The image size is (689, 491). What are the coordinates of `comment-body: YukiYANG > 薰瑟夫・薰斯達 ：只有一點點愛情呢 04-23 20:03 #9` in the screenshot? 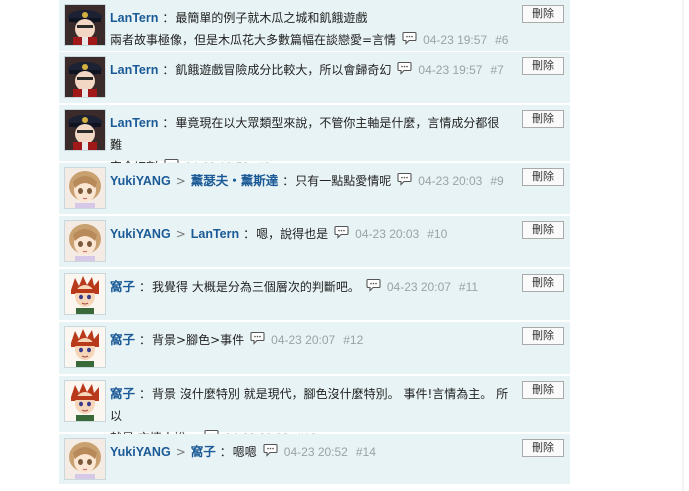 It's located at (310, 181).